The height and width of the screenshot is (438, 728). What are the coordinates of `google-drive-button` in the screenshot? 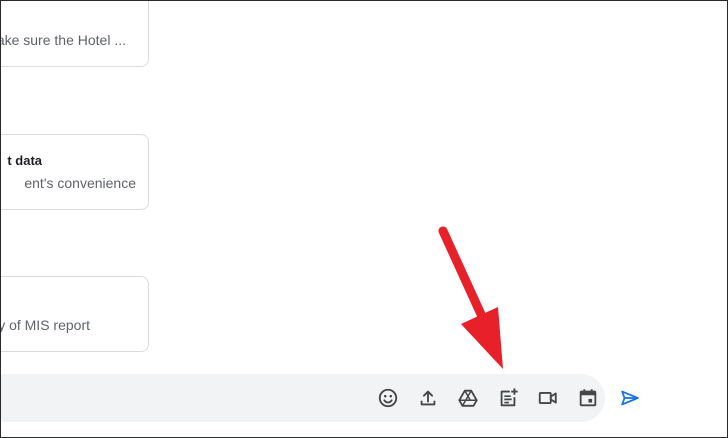 It's located at (468, 398).